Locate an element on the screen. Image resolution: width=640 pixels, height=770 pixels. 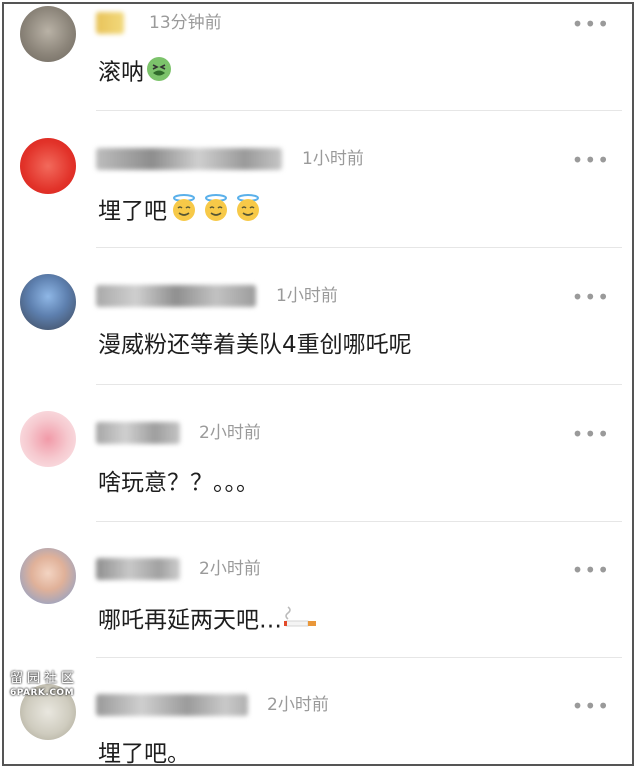
comment-time: 13分钟前 is located at coordinates (185, 23).